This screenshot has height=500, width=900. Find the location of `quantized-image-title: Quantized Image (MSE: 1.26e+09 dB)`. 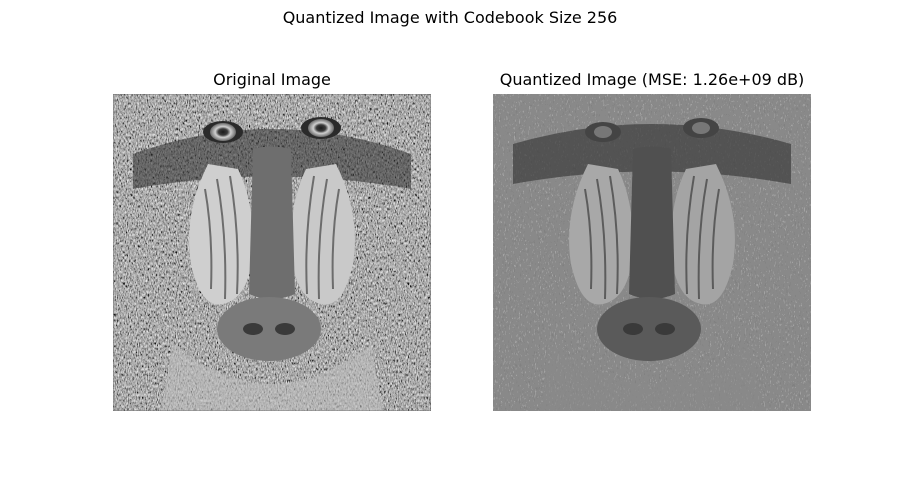

quantized-image-title: Quantized Image (MSE: 1.26e+09 dB) is located at coordinates (652, 79).